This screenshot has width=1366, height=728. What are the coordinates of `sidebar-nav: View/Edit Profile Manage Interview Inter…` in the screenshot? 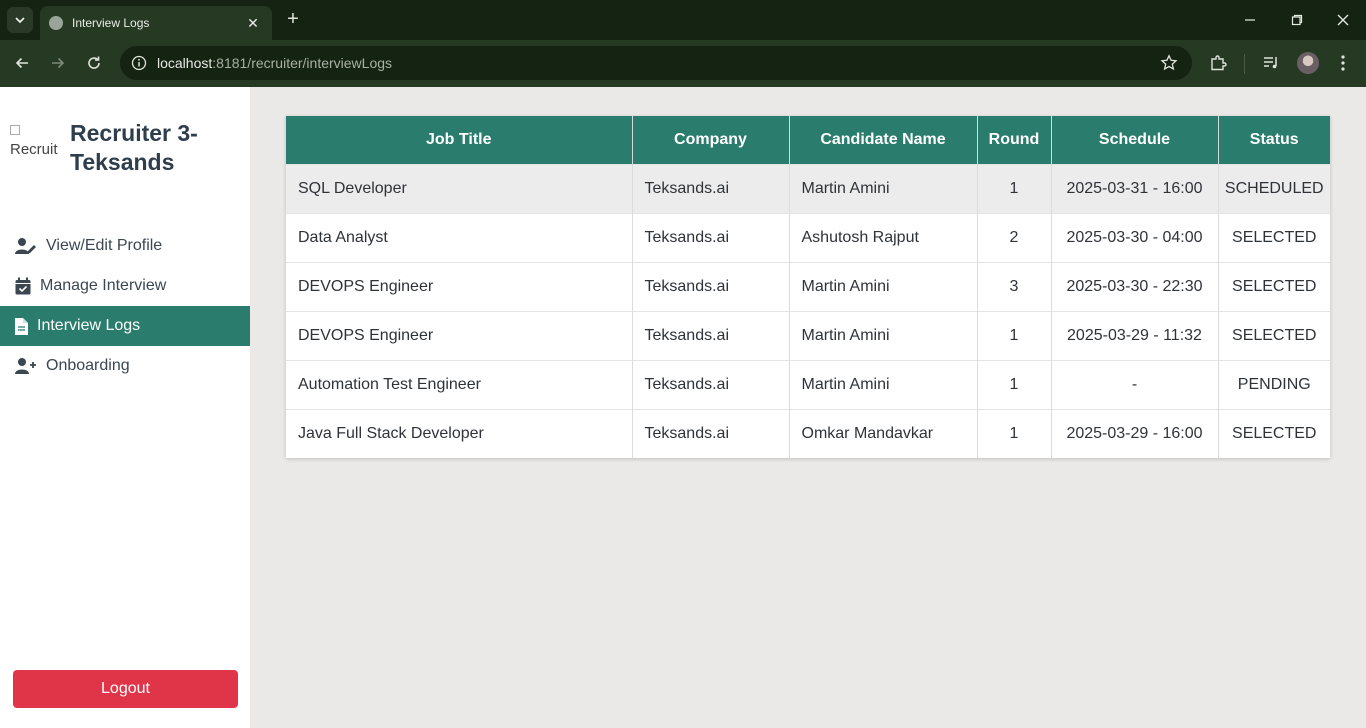 It's located at (125, 306).